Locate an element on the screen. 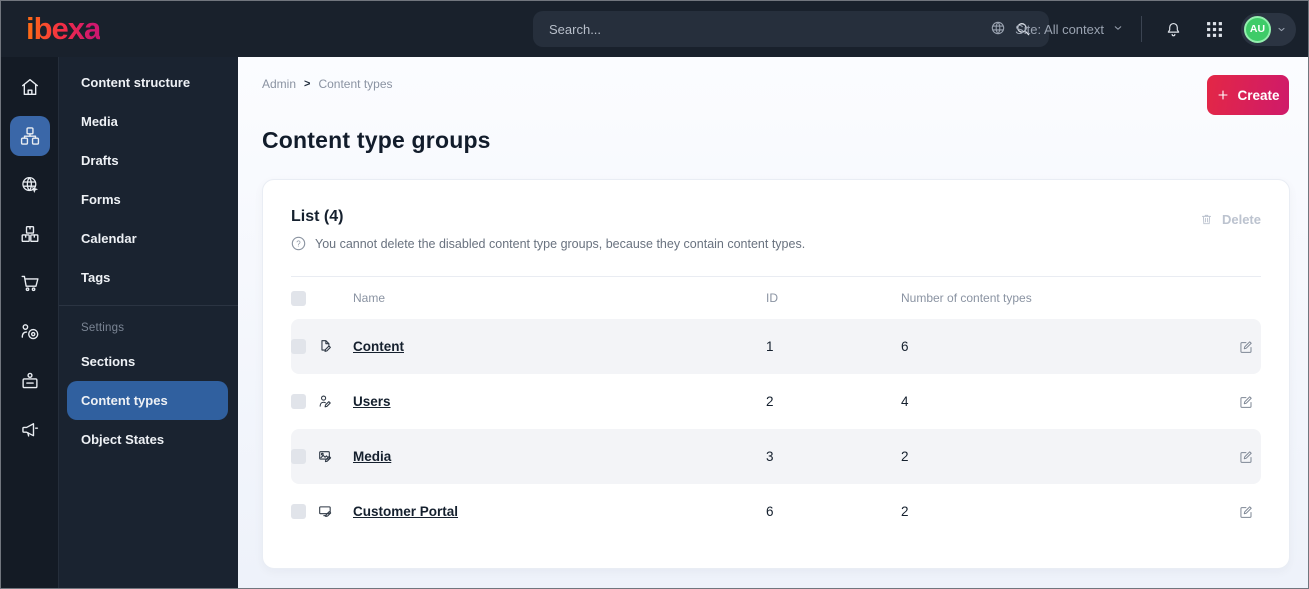 The width and height of the screenshot is (1309, 589). site-context-button: Site: All context is located at coordinates (1056, 29).